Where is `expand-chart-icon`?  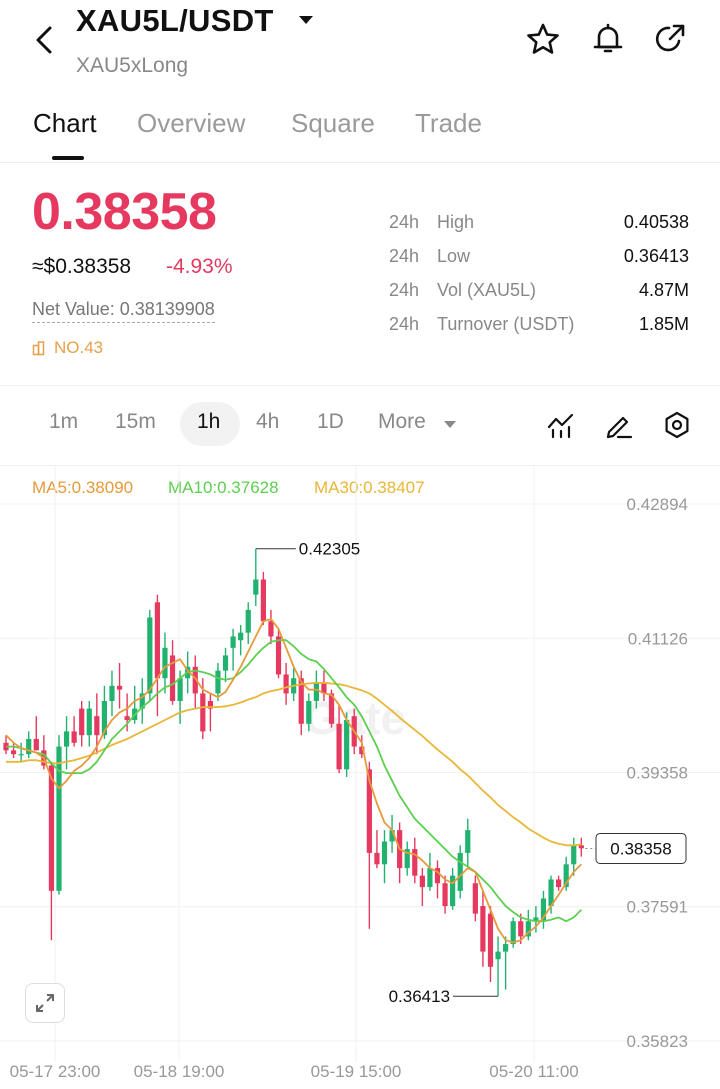
expand-chart-icon is located at coordinates (45, 1003).